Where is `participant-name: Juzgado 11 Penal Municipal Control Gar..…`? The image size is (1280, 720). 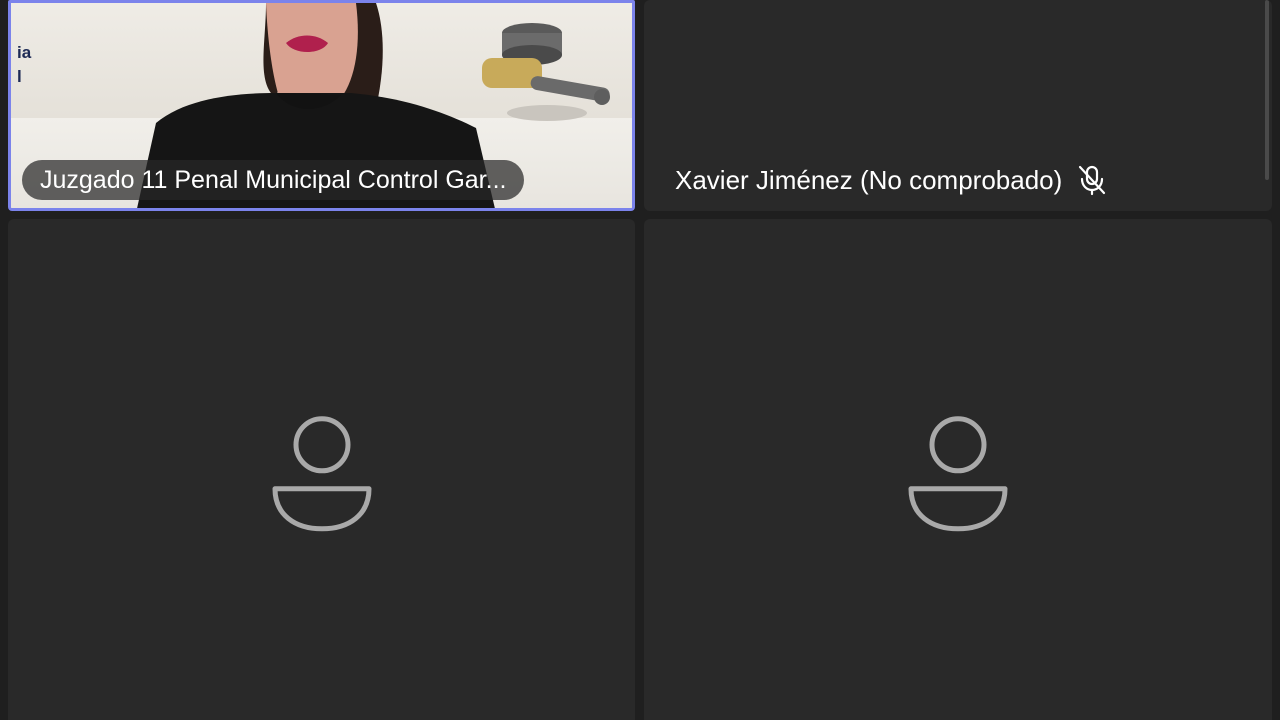 participant-name: Juzgado 11 Penal Municipal Control Gar..… is located at coordinates (273, 180).